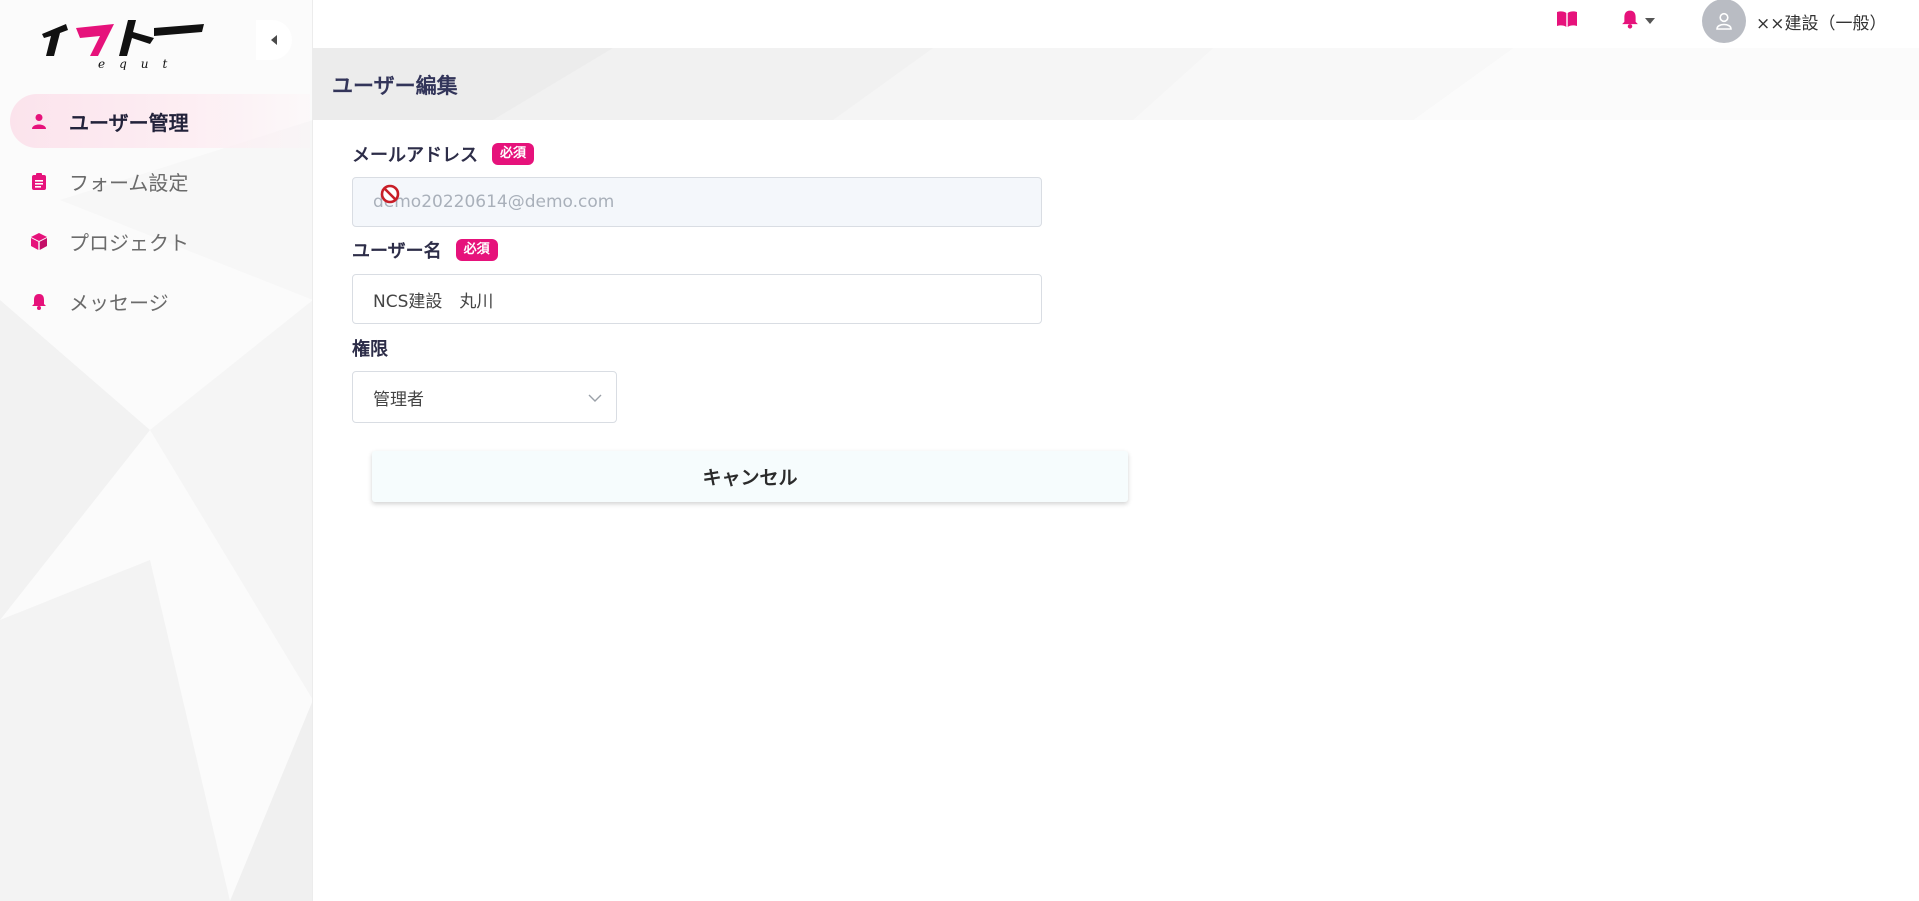 This screenshot has height=901, width=1919. I want to click on username-label: ユーザー名 必須, so click(697, 250).